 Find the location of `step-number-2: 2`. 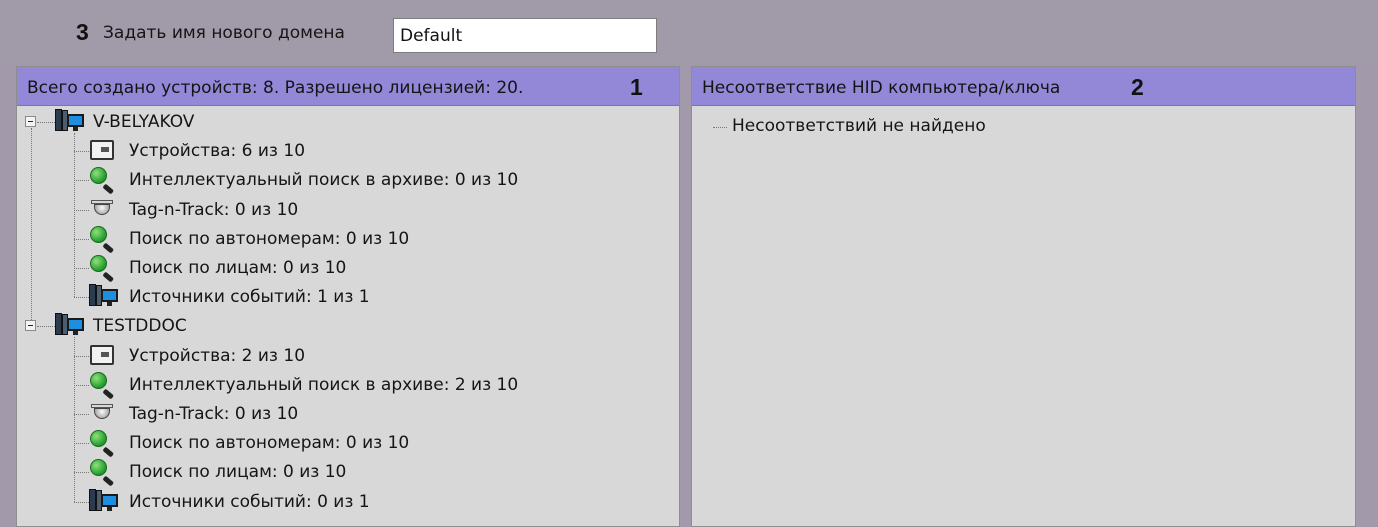

step-number-2: 2 is located at coordinates (1137, 87).